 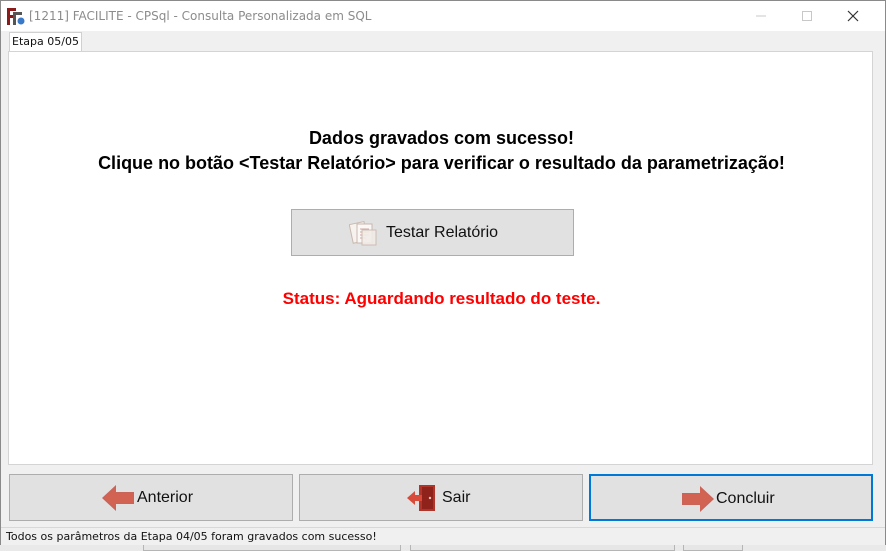 I want to click on maximize-button, so click(x=807, y=16).